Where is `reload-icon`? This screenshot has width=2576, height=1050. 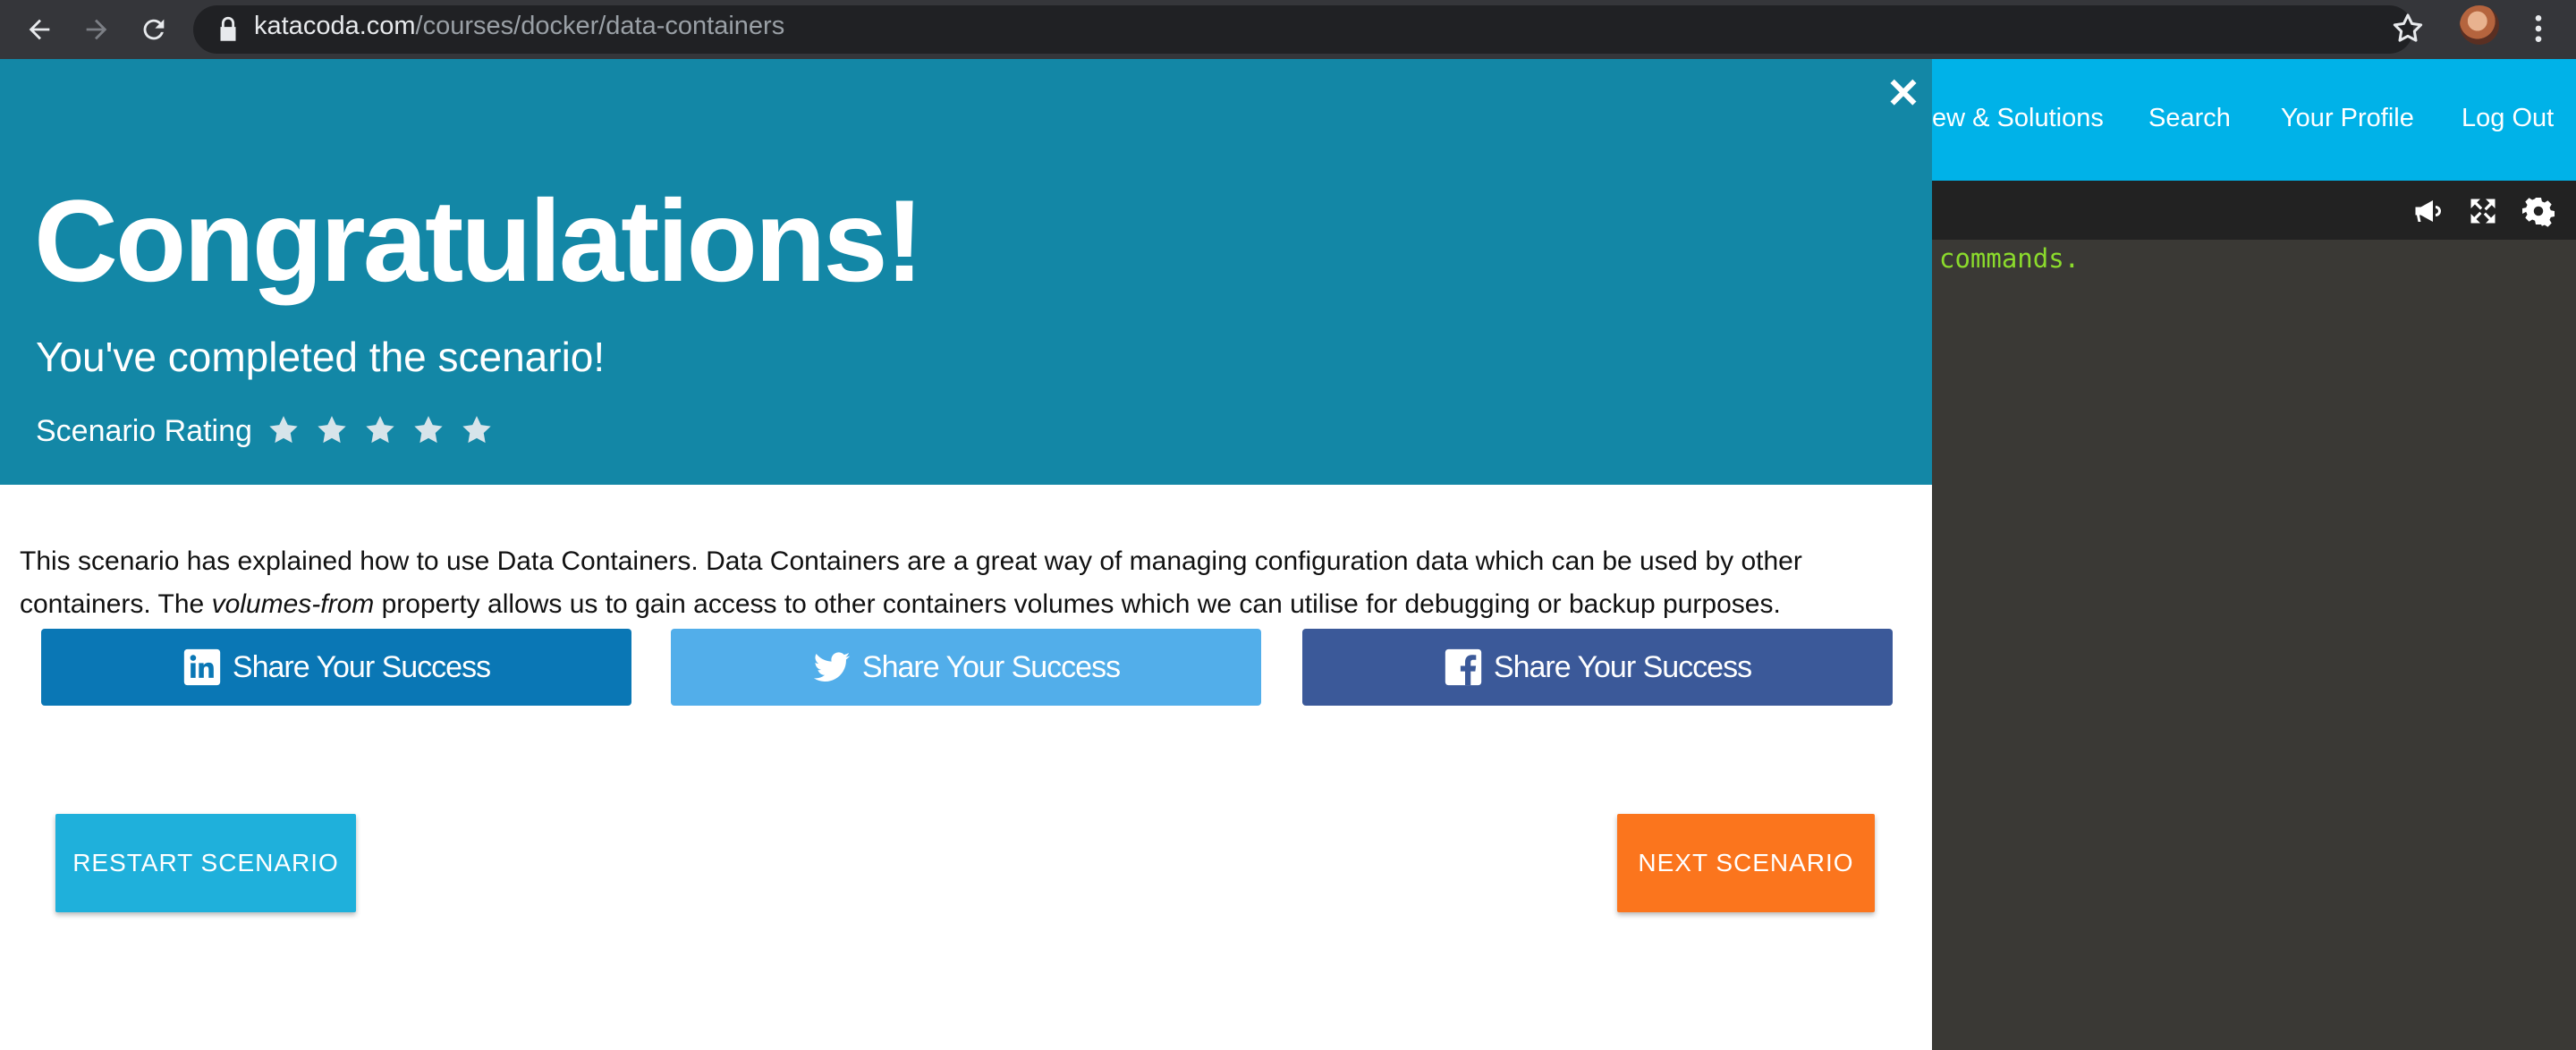
reload-icon is located at coordinates (154, 29).